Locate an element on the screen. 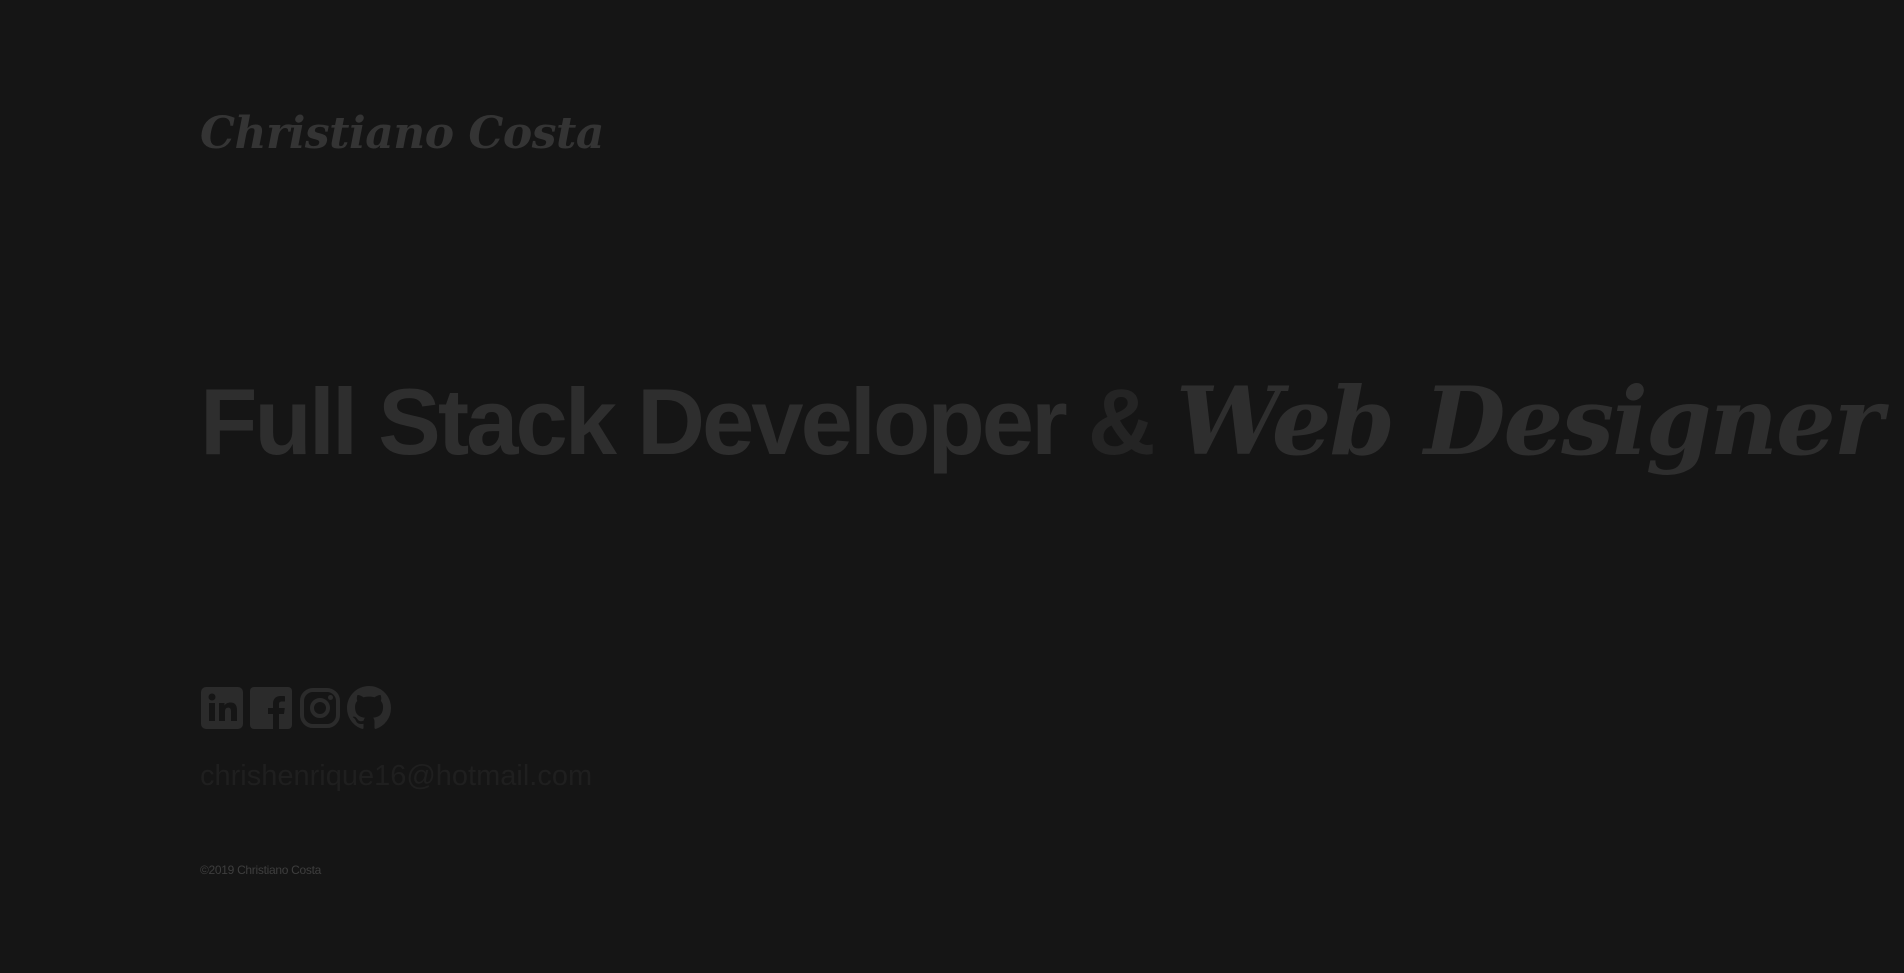 The image size is (1904, 973). site-logo: Christiano Costa is located at coordinates (402, 134).